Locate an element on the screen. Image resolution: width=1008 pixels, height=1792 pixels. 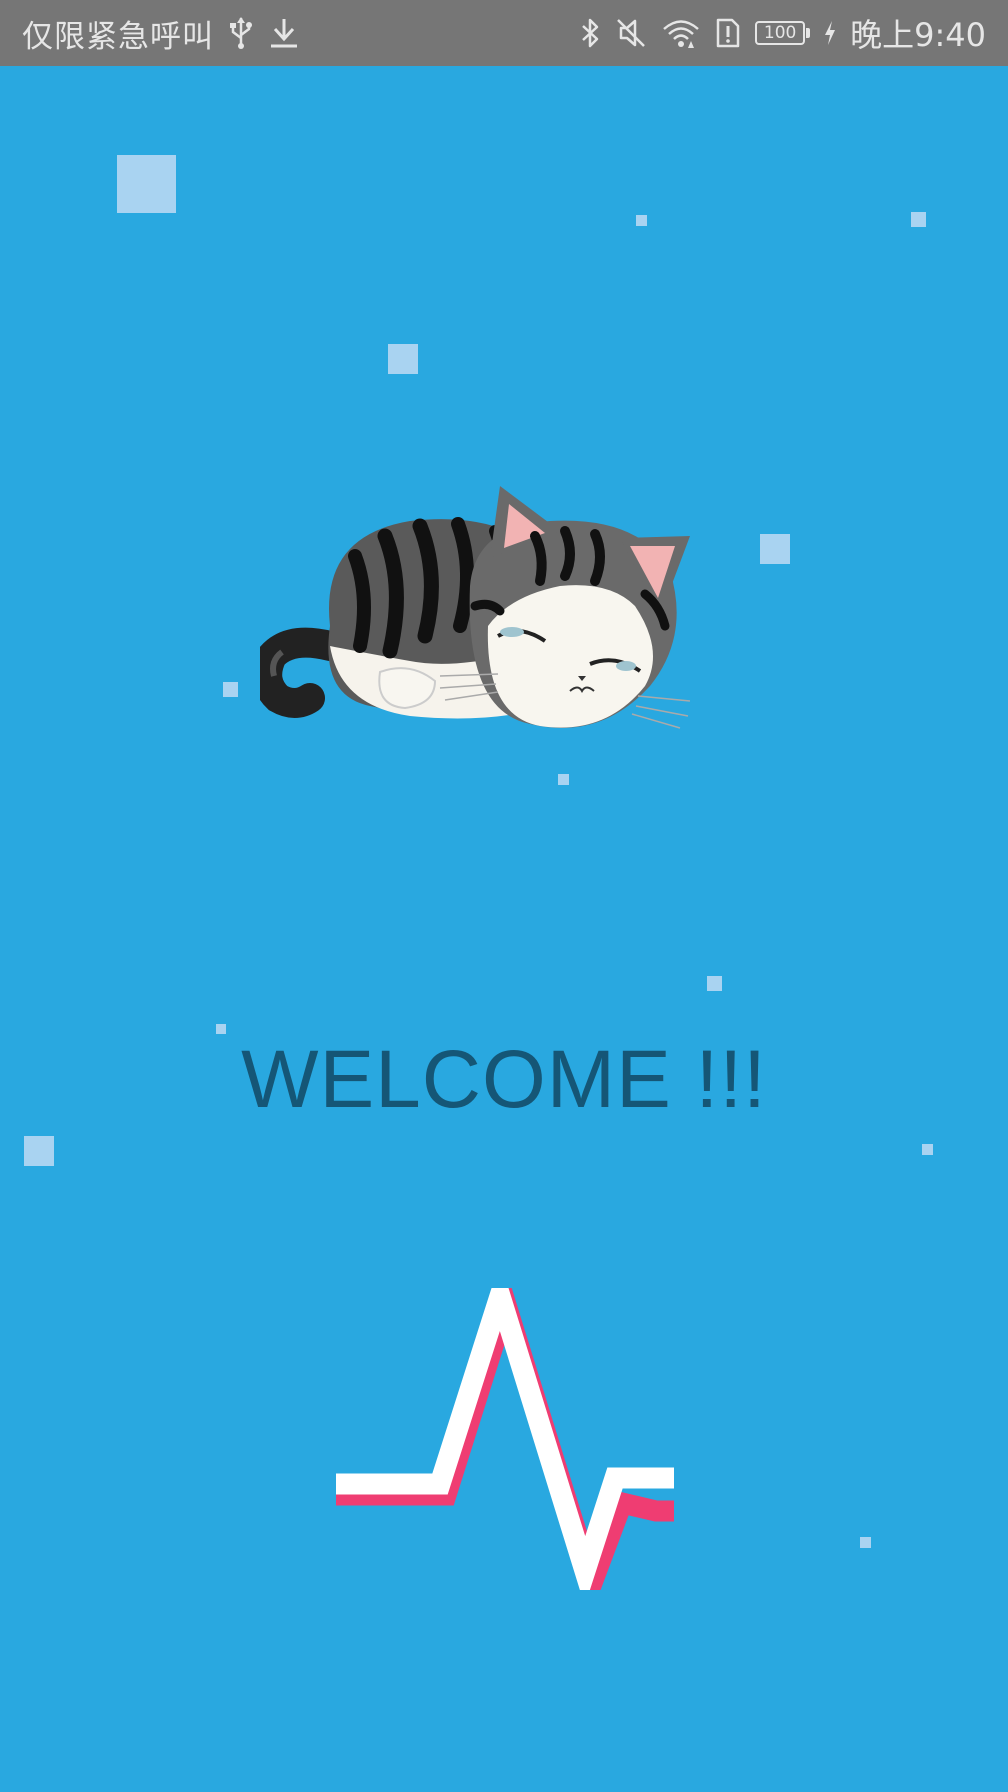
battery-level: 100 is located at coordinates (780, 33).